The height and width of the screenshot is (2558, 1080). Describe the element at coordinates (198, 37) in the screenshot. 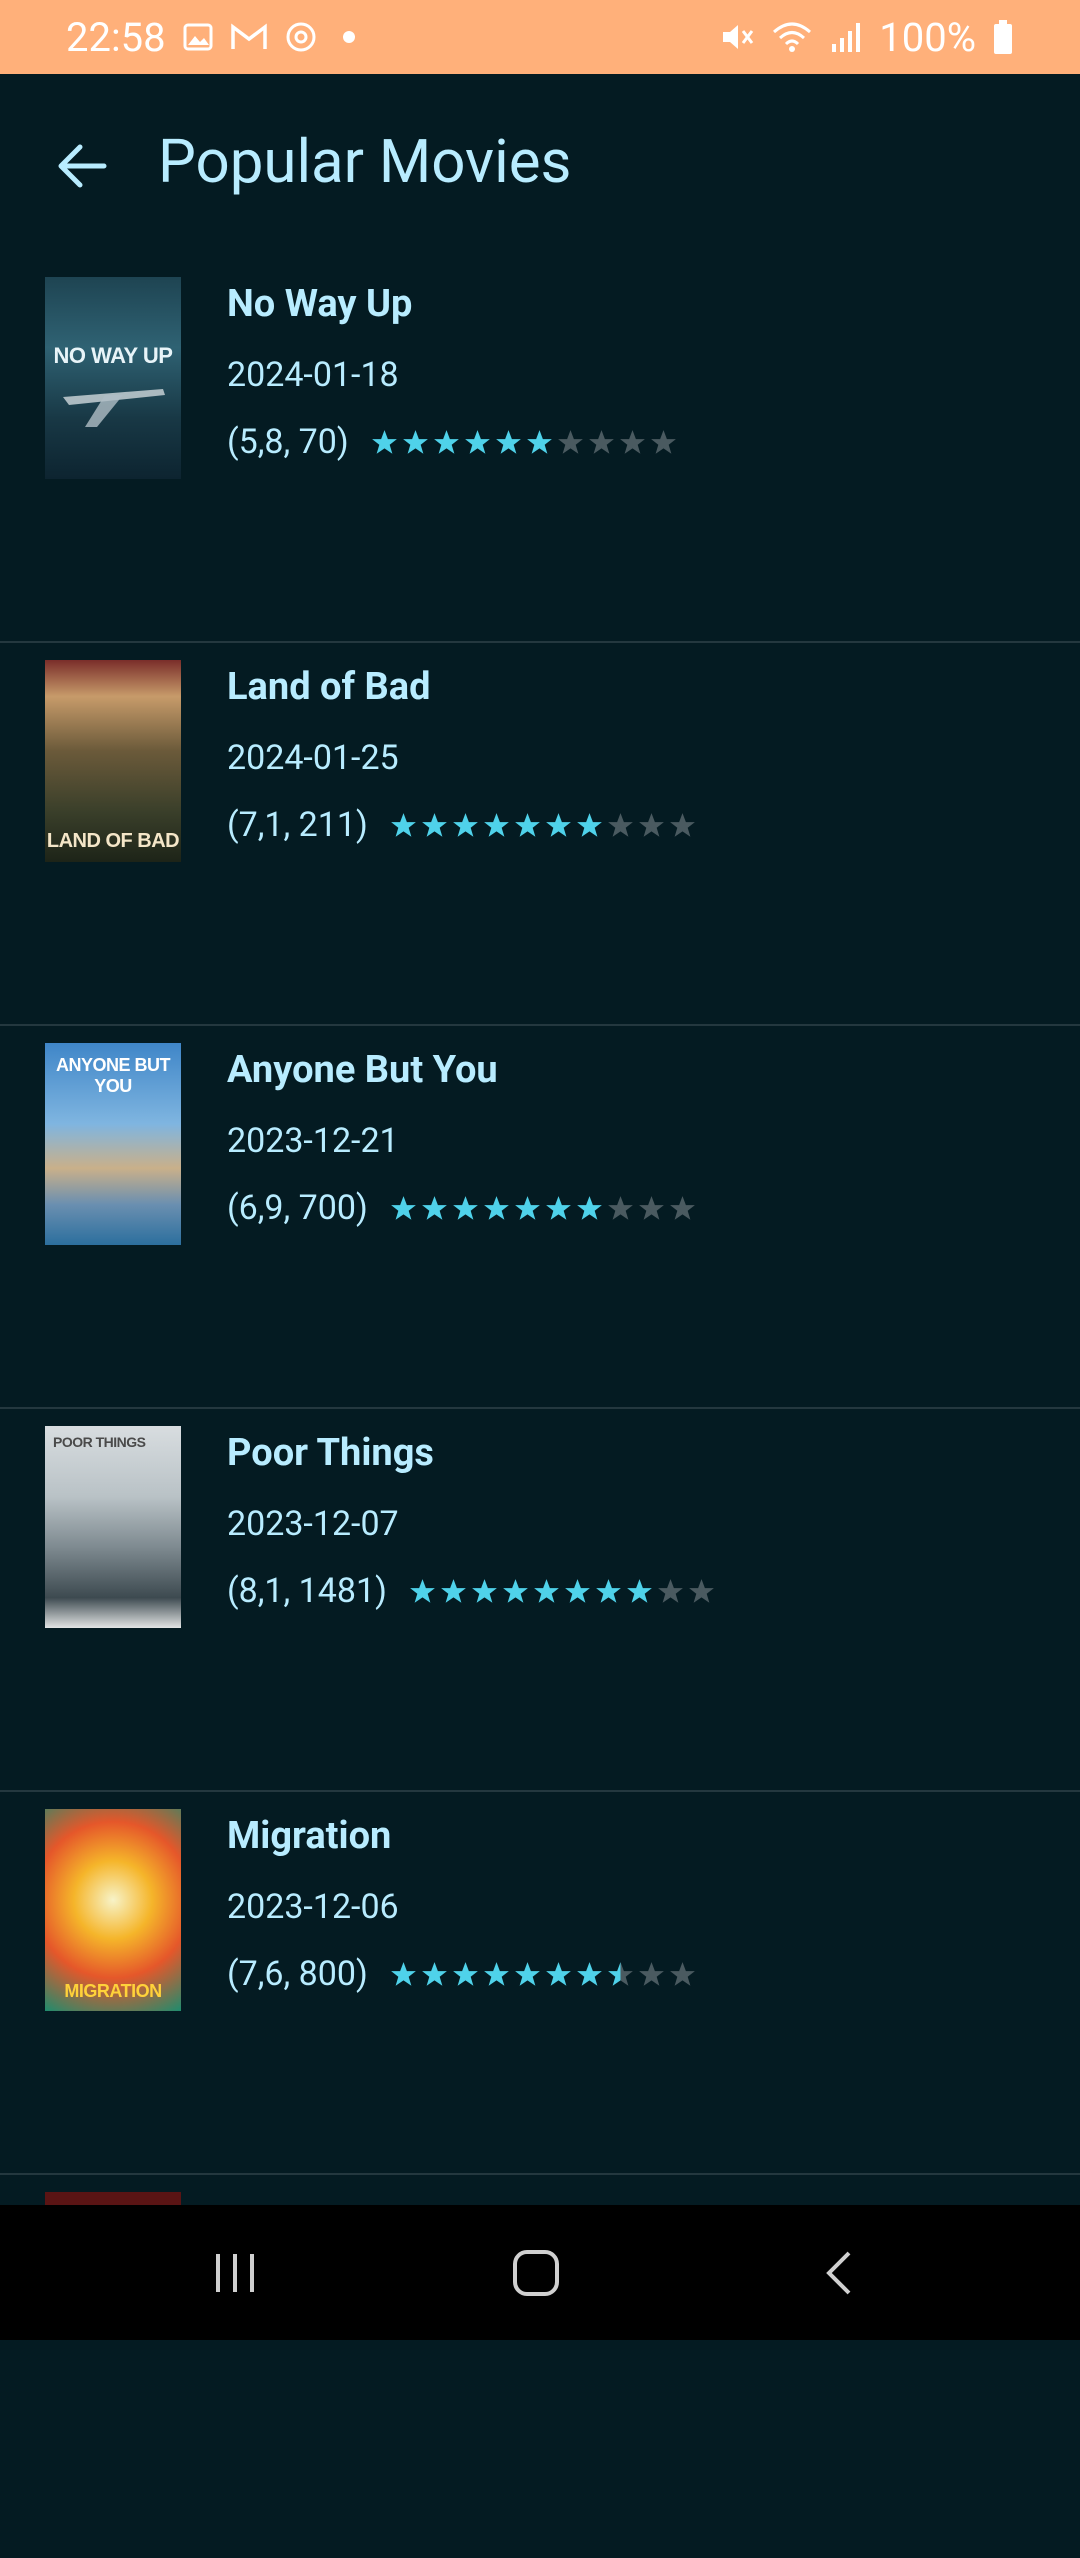

I see `gallery-icon` at that location.